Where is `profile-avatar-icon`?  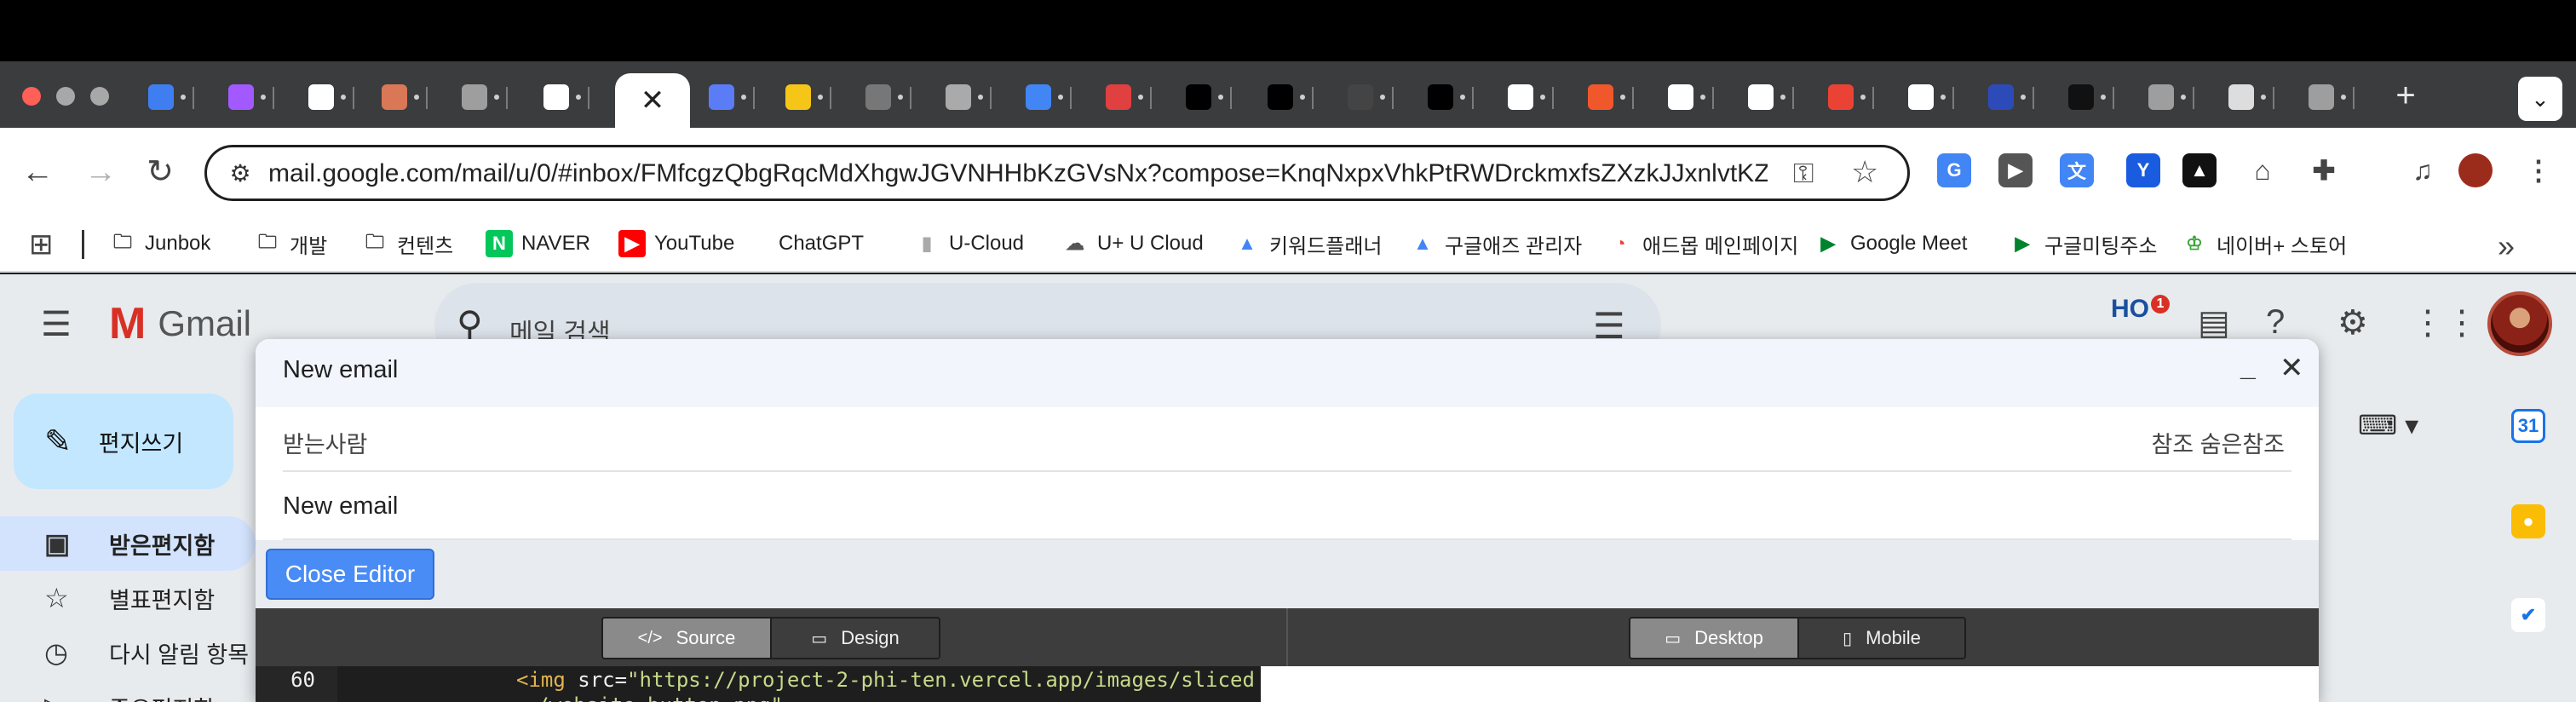 profile-avatar-icon is located at coordinates (2475, 170).